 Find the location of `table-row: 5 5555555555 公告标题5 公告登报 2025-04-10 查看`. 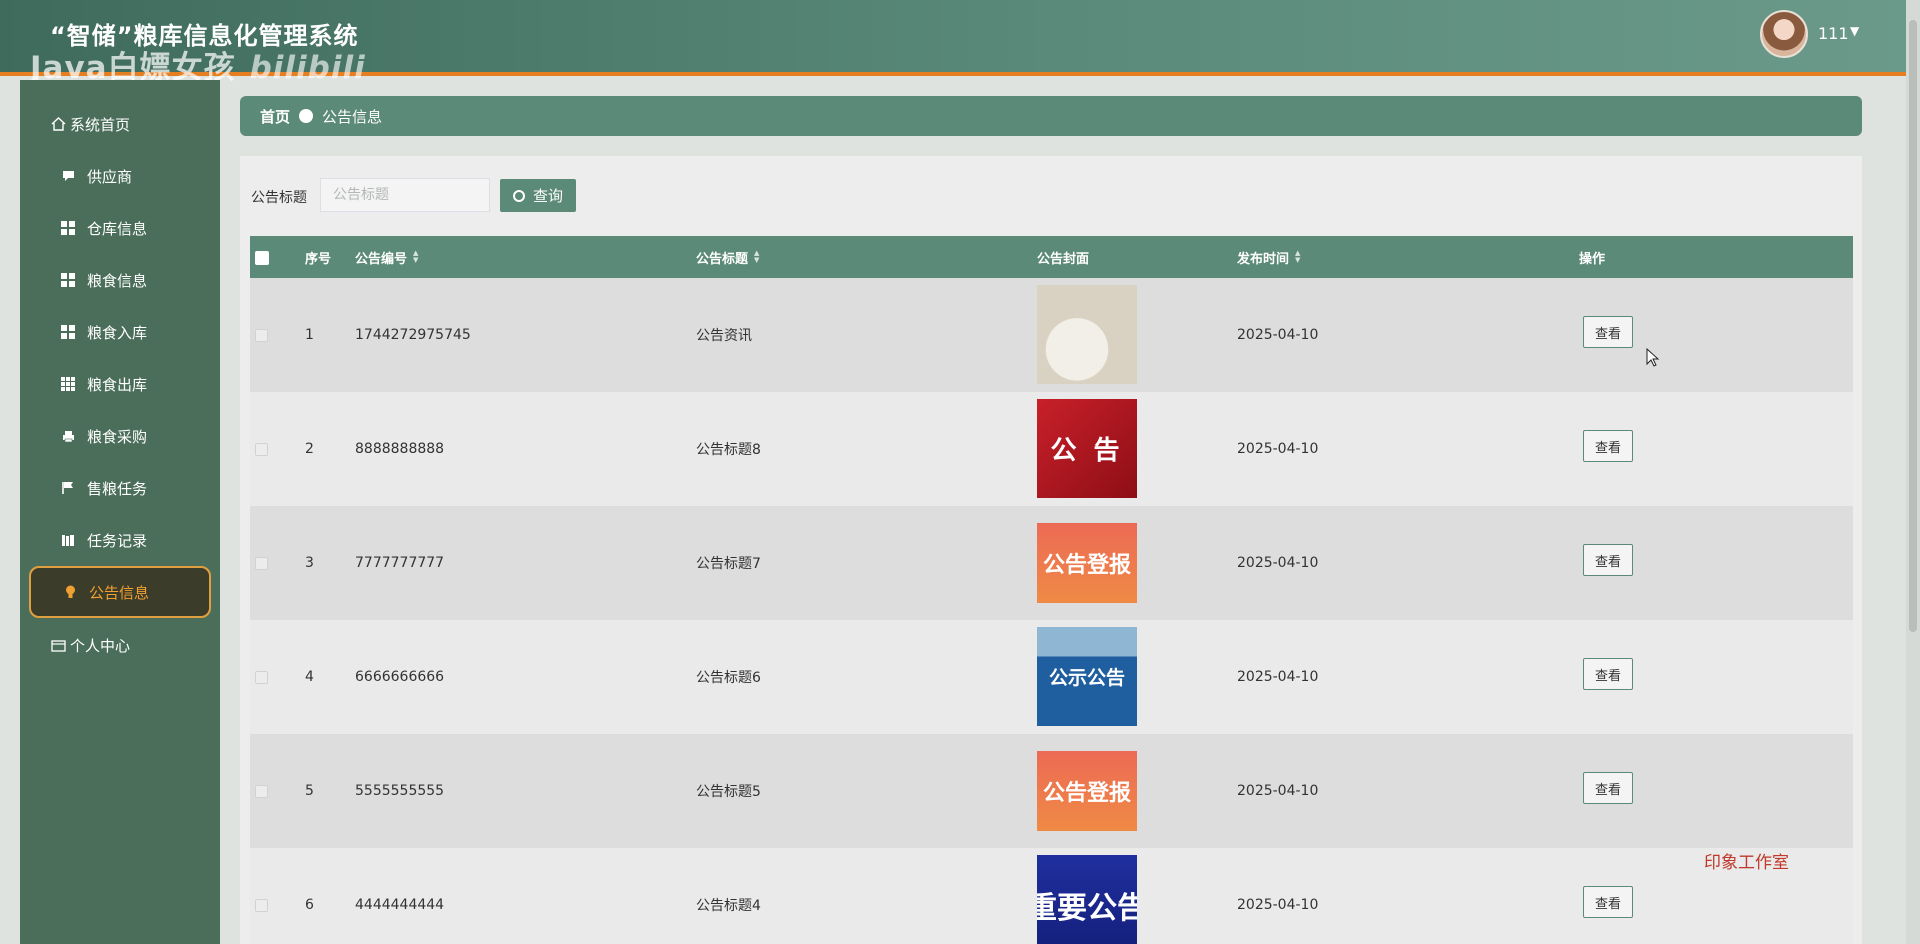

table-row: 5 5555555555 公告标题5 公告登报 2025-04-10 查看 is located at coordinates (1051, 791).